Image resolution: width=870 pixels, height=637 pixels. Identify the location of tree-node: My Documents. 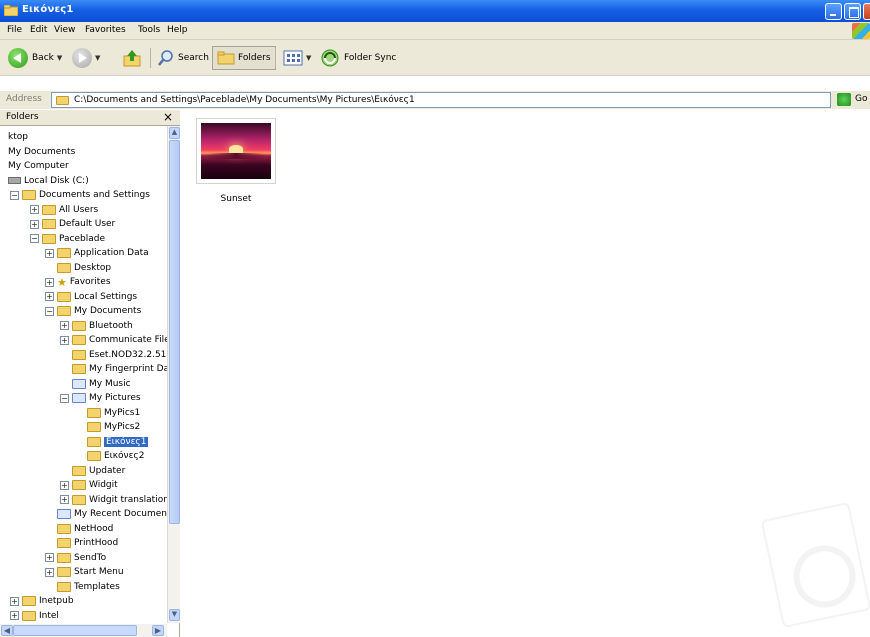
(41, 152).